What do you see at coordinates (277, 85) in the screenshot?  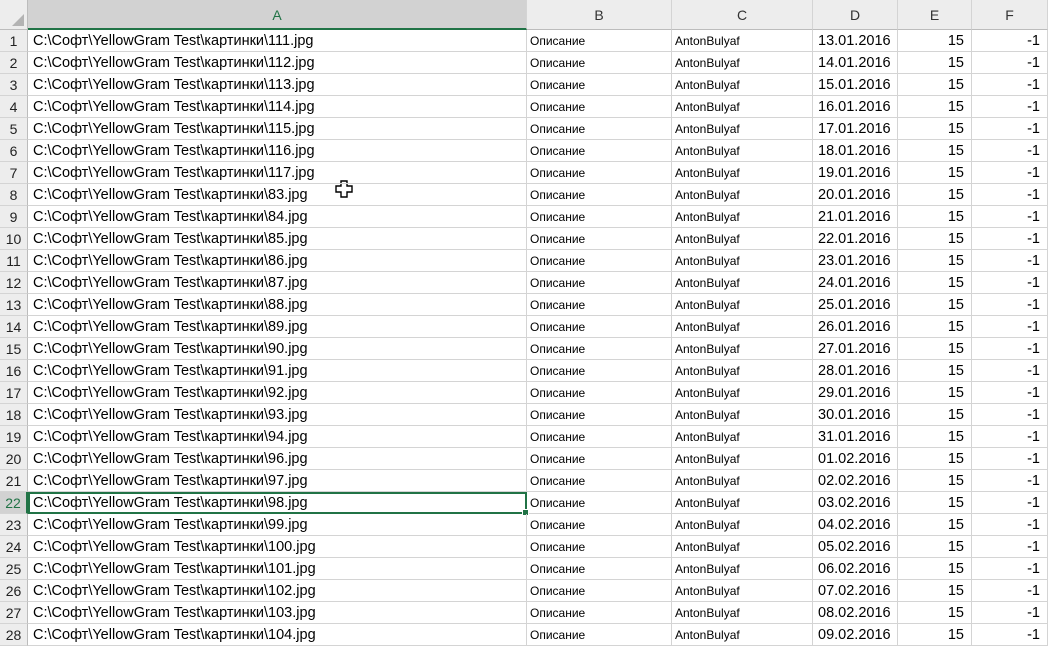 I see `cell-a: C:\Софт\YellowGram Test\картинки\113.jpg` at bounding box center [277, 85].